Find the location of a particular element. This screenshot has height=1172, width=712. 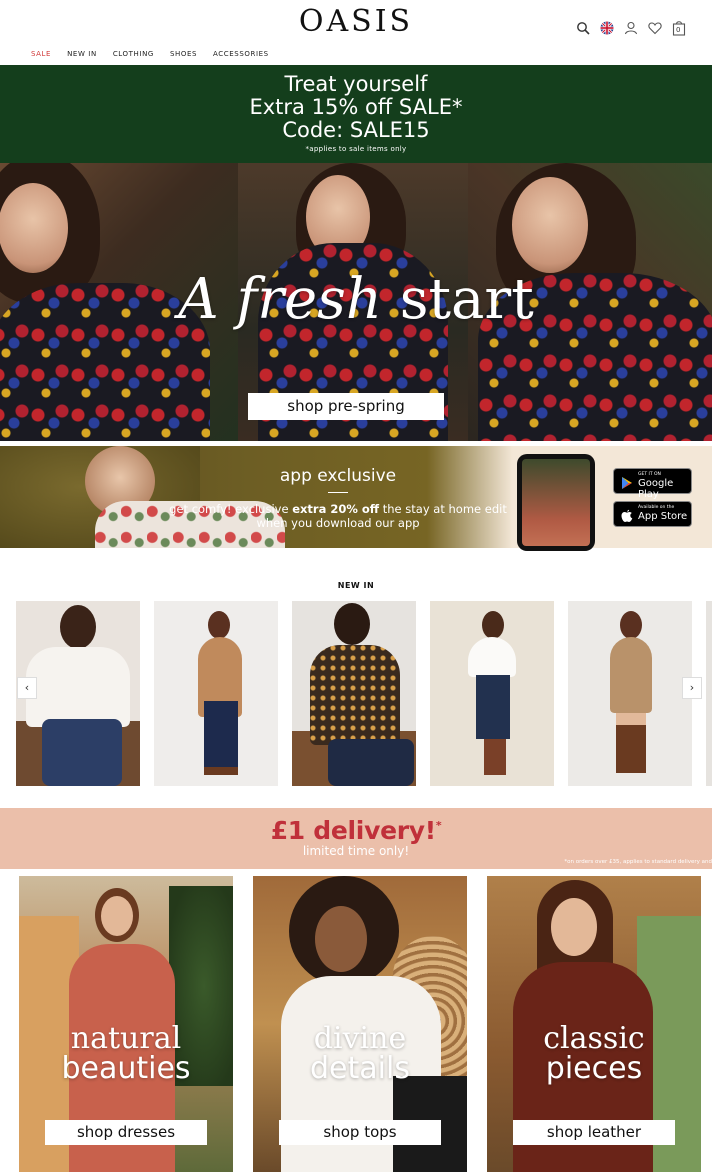

hero-title: A fresh start is located at coordinates (356, 299).